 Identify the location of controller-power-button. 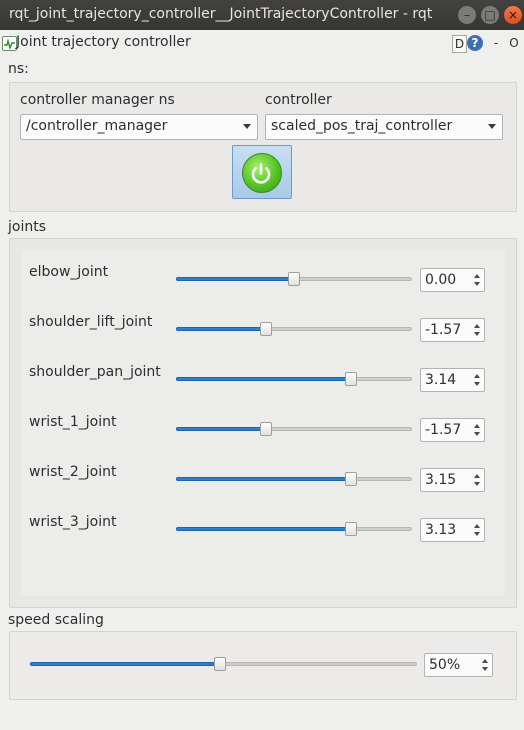
(262, 172).